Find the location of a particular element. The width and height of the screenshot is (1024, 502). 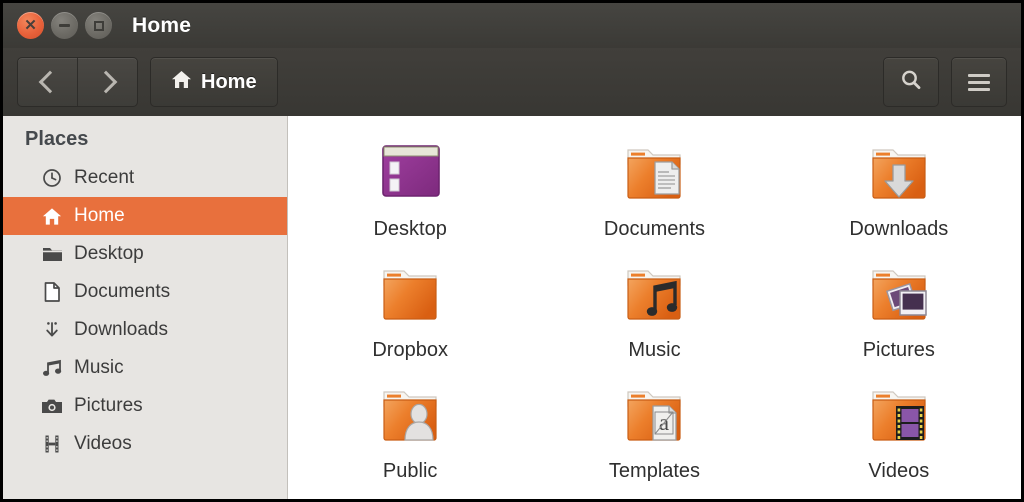

clock-icon is located at coordinates (52, 178).